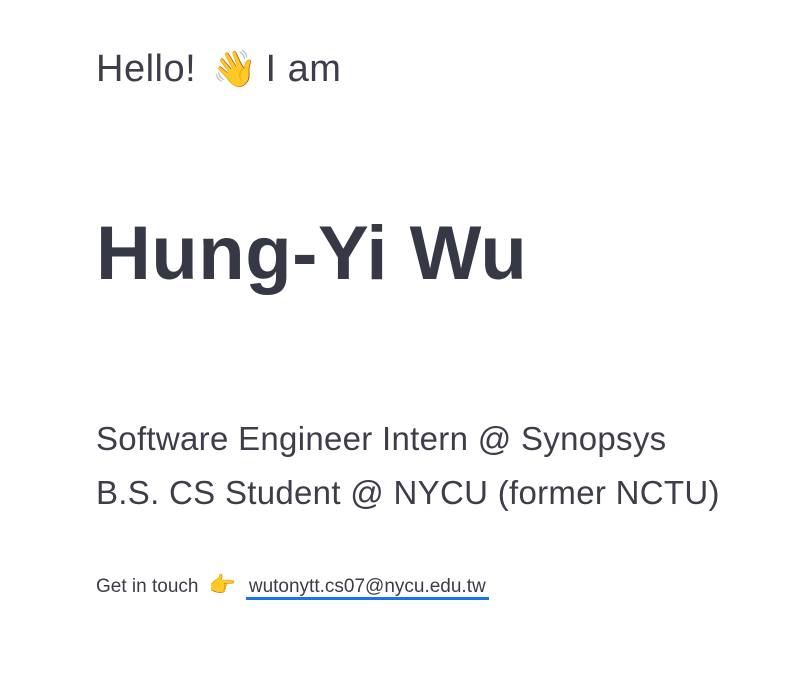  What do you see at coordinates (381, 438) in the screenshot?
I see `role-line-job: Software Engineer Intern @ Synopsys` at bounding box center [381, 438].